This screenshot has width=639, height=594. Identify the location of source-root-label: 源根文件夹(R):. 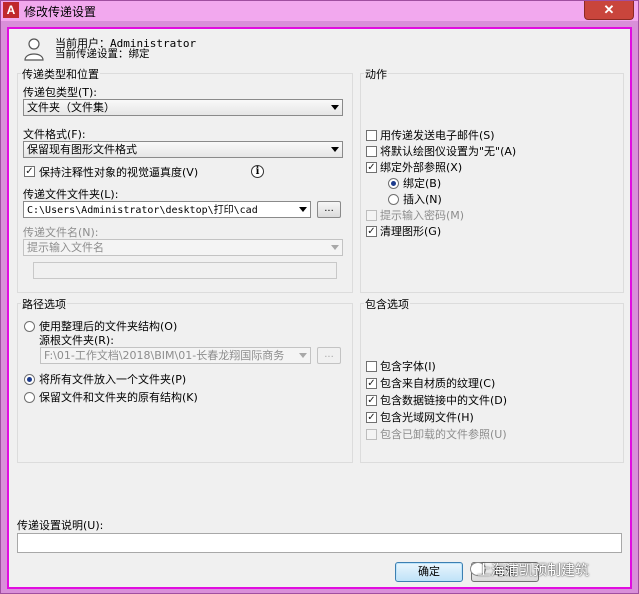
(76, 340).